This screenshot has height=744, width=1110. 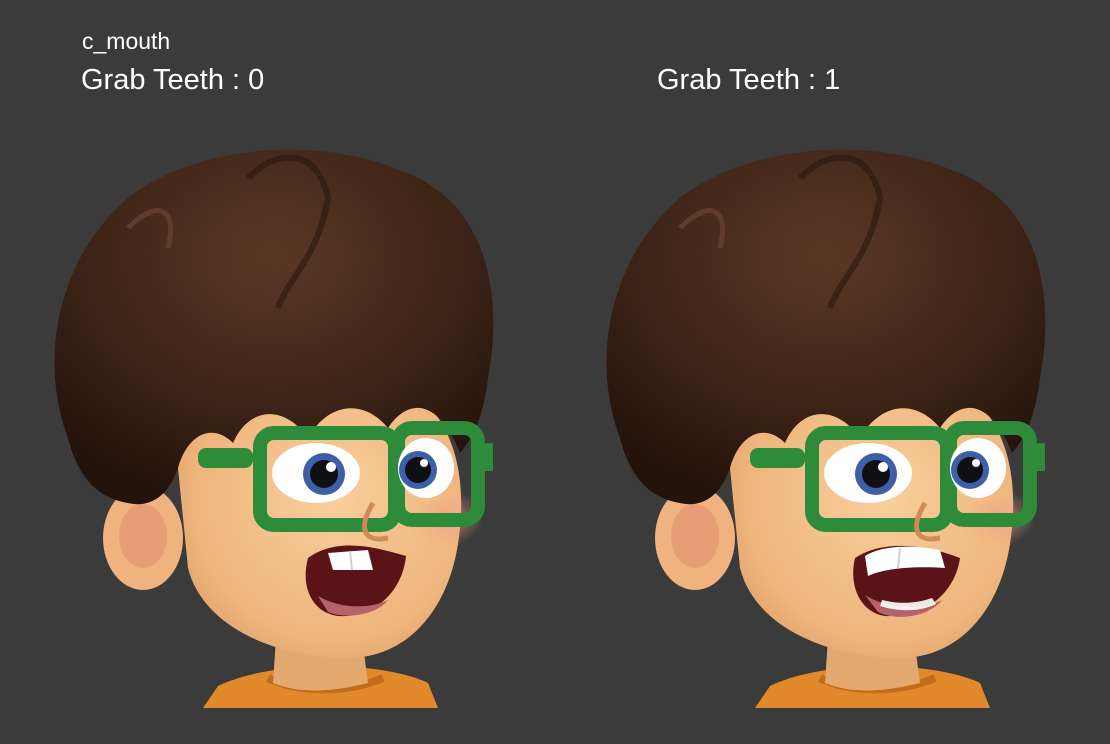 What do you see at coordinates (173, 80) in the screenshot?
I see `state-label-left: Grab Teeth : 0` at bounding box center [173, 80].